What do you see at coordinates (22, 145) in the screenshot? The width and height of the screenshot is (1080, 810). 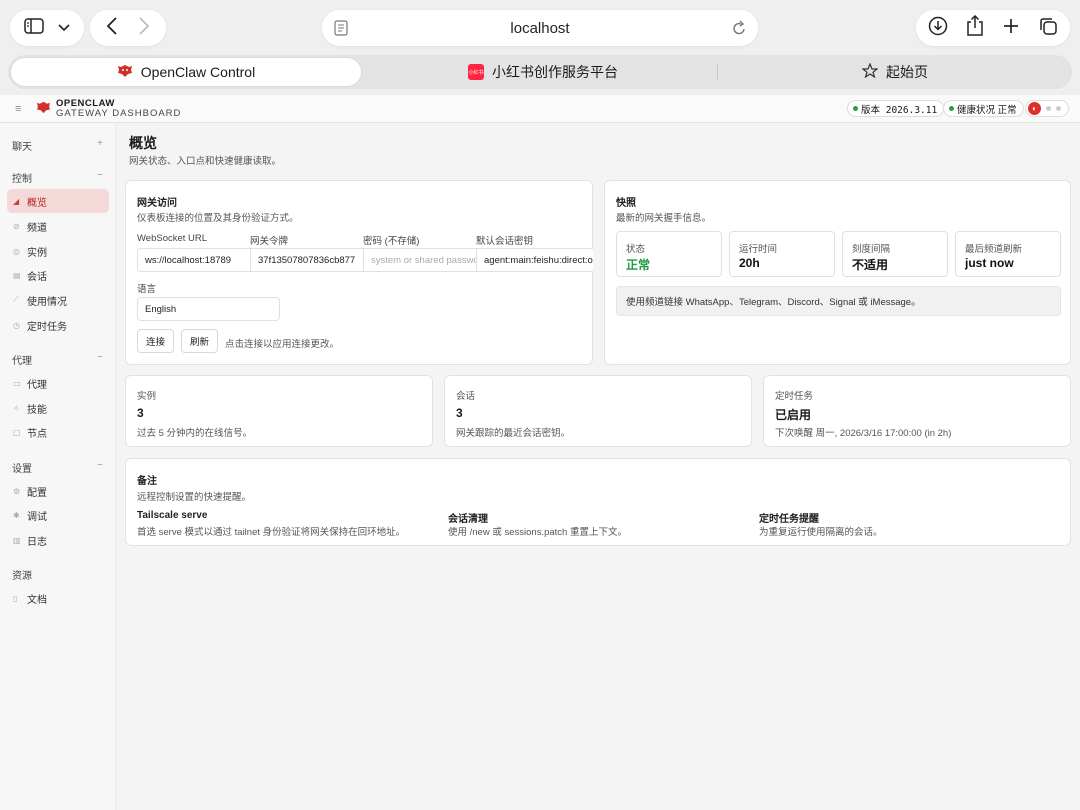 I see `sidebar-group-chat: 聊天` at bounding box center [22, 145].